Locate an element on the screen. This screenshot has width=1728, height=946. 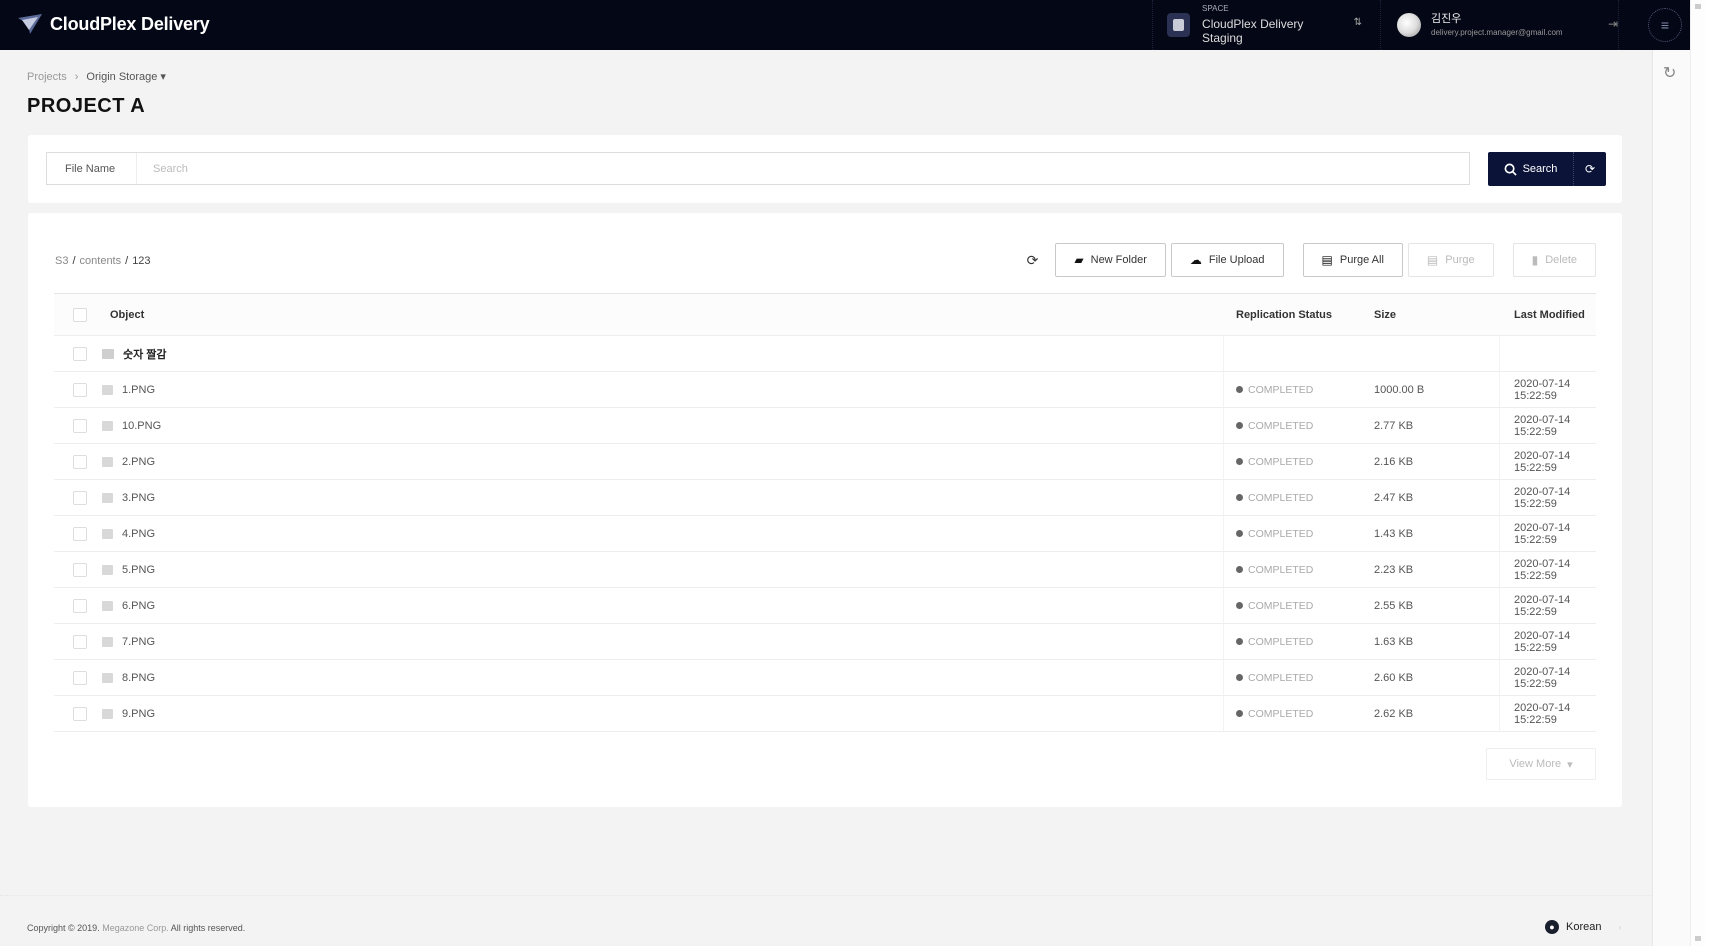
folder-name: 숫자 짤감 is located at coordinates (145, 354).